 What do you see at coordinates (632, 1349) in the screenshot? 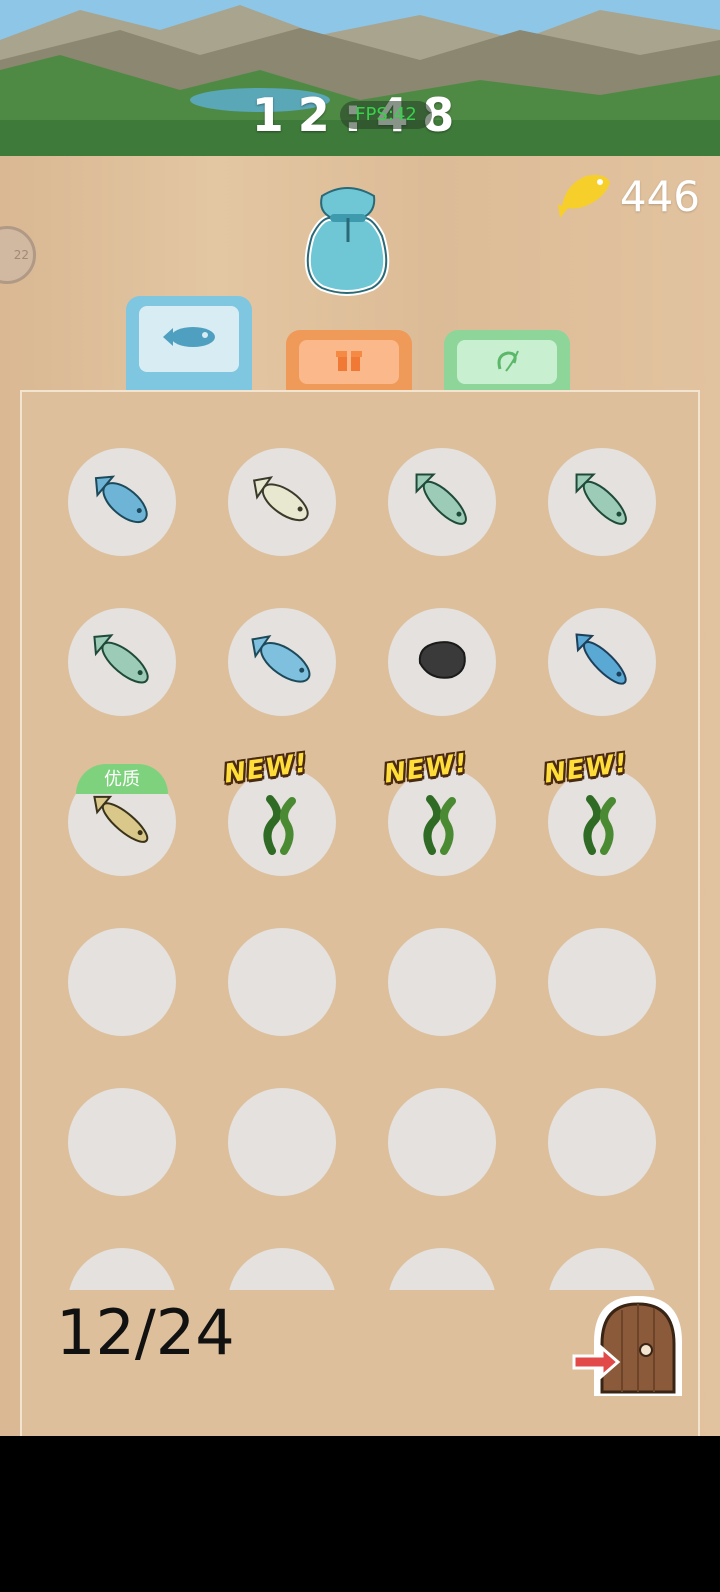
I see `door-exit-icon` at bounding box center [632, 1349].